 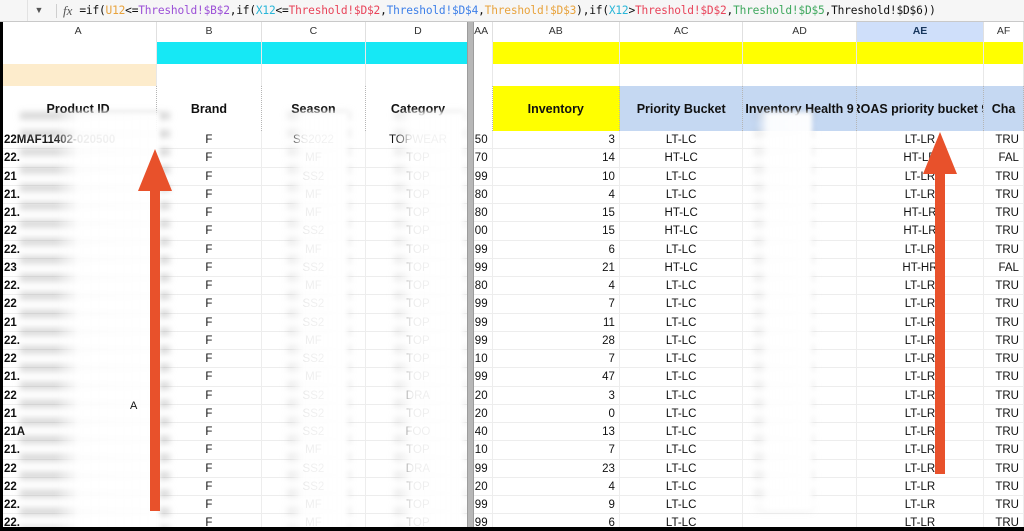 What do you see at coordinates (800, 108) in the screenshot?
I see `table-header-cell: Inventory Health 9` at bounding box center [800, 108].